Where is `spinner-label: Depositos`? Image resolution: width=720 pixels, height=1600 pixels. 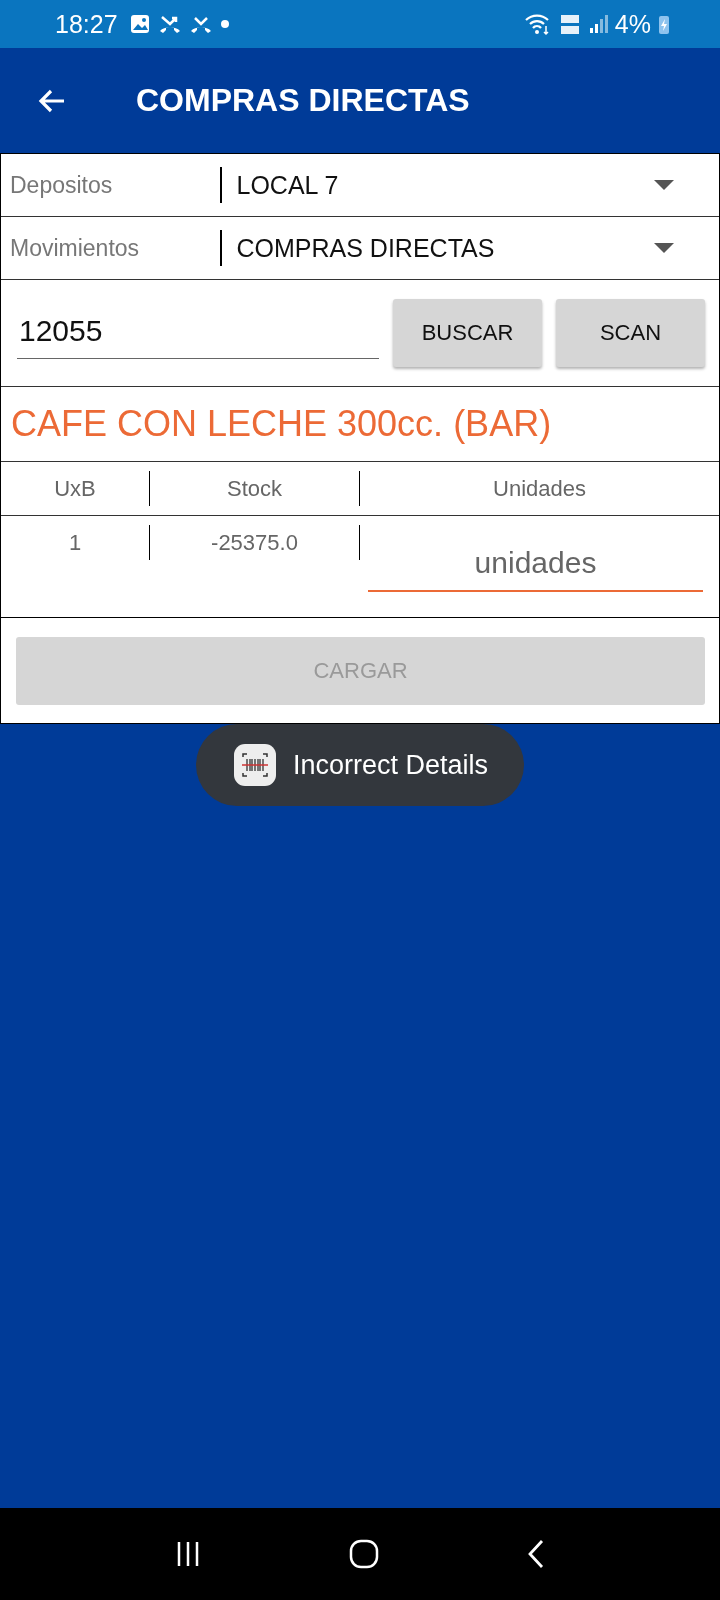 spinner-label: Depositos is located at coordinates (61, 185).